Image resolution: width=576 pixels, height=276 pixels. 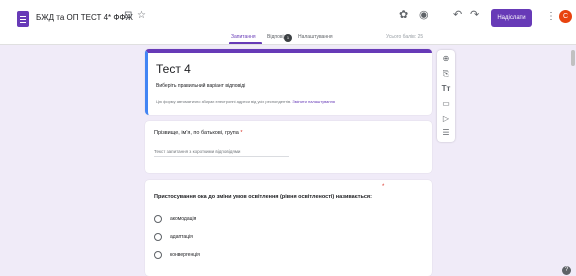 What do you see at coordinates (446, 89) in the screenshot?
I see `add-title-icon: Tт` at bounding box center [446, 89].